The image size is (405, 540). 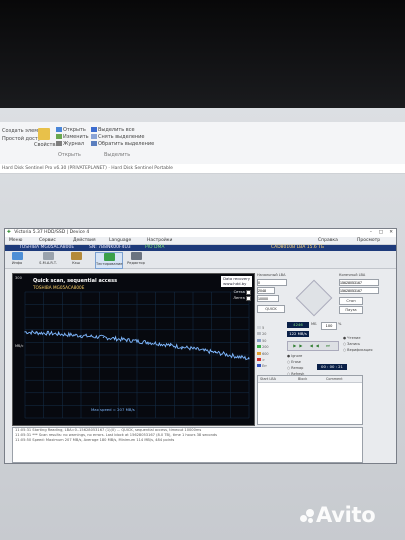 What do you see at coordinates (329, 326) in the screenshot?
I see `progress-percent: 100` at bounding box center [329, 326].